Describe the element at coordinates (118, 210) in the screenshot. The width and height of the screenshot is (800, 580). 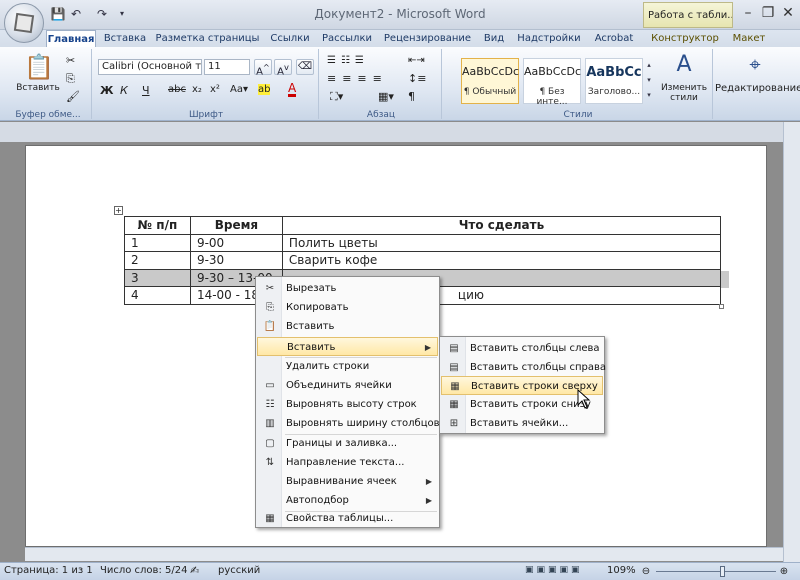
I see `table-move-handle: +` at that location.